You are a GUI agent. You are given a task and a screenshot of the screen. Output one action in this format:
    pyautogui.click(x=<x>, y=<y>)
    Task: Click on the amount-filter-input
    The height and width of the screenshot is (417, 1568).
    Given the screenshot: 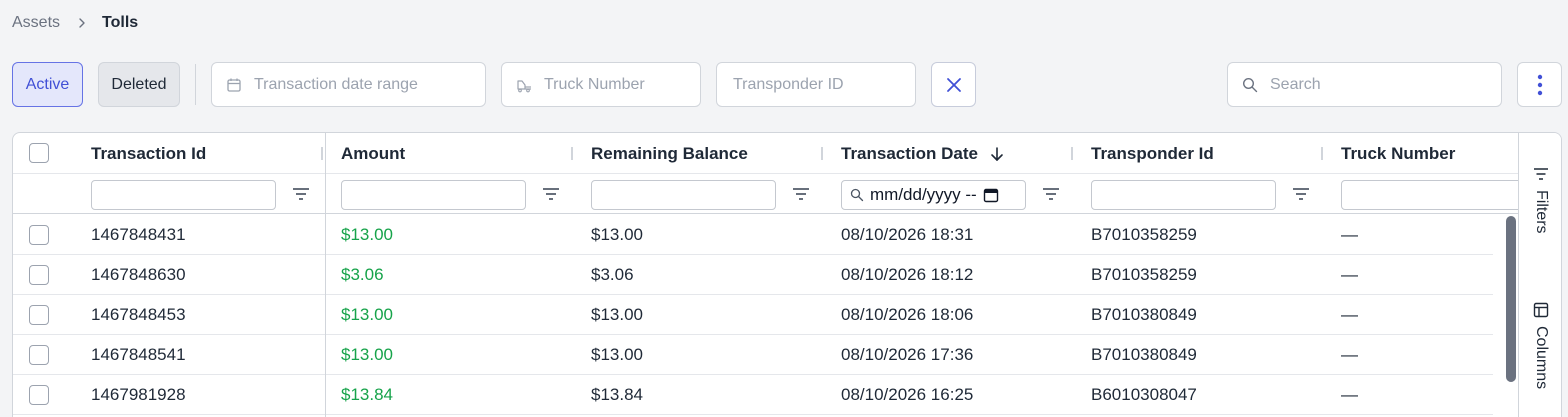 What is the action you would take?
    pyautogui.click(x=433, y=195)
    